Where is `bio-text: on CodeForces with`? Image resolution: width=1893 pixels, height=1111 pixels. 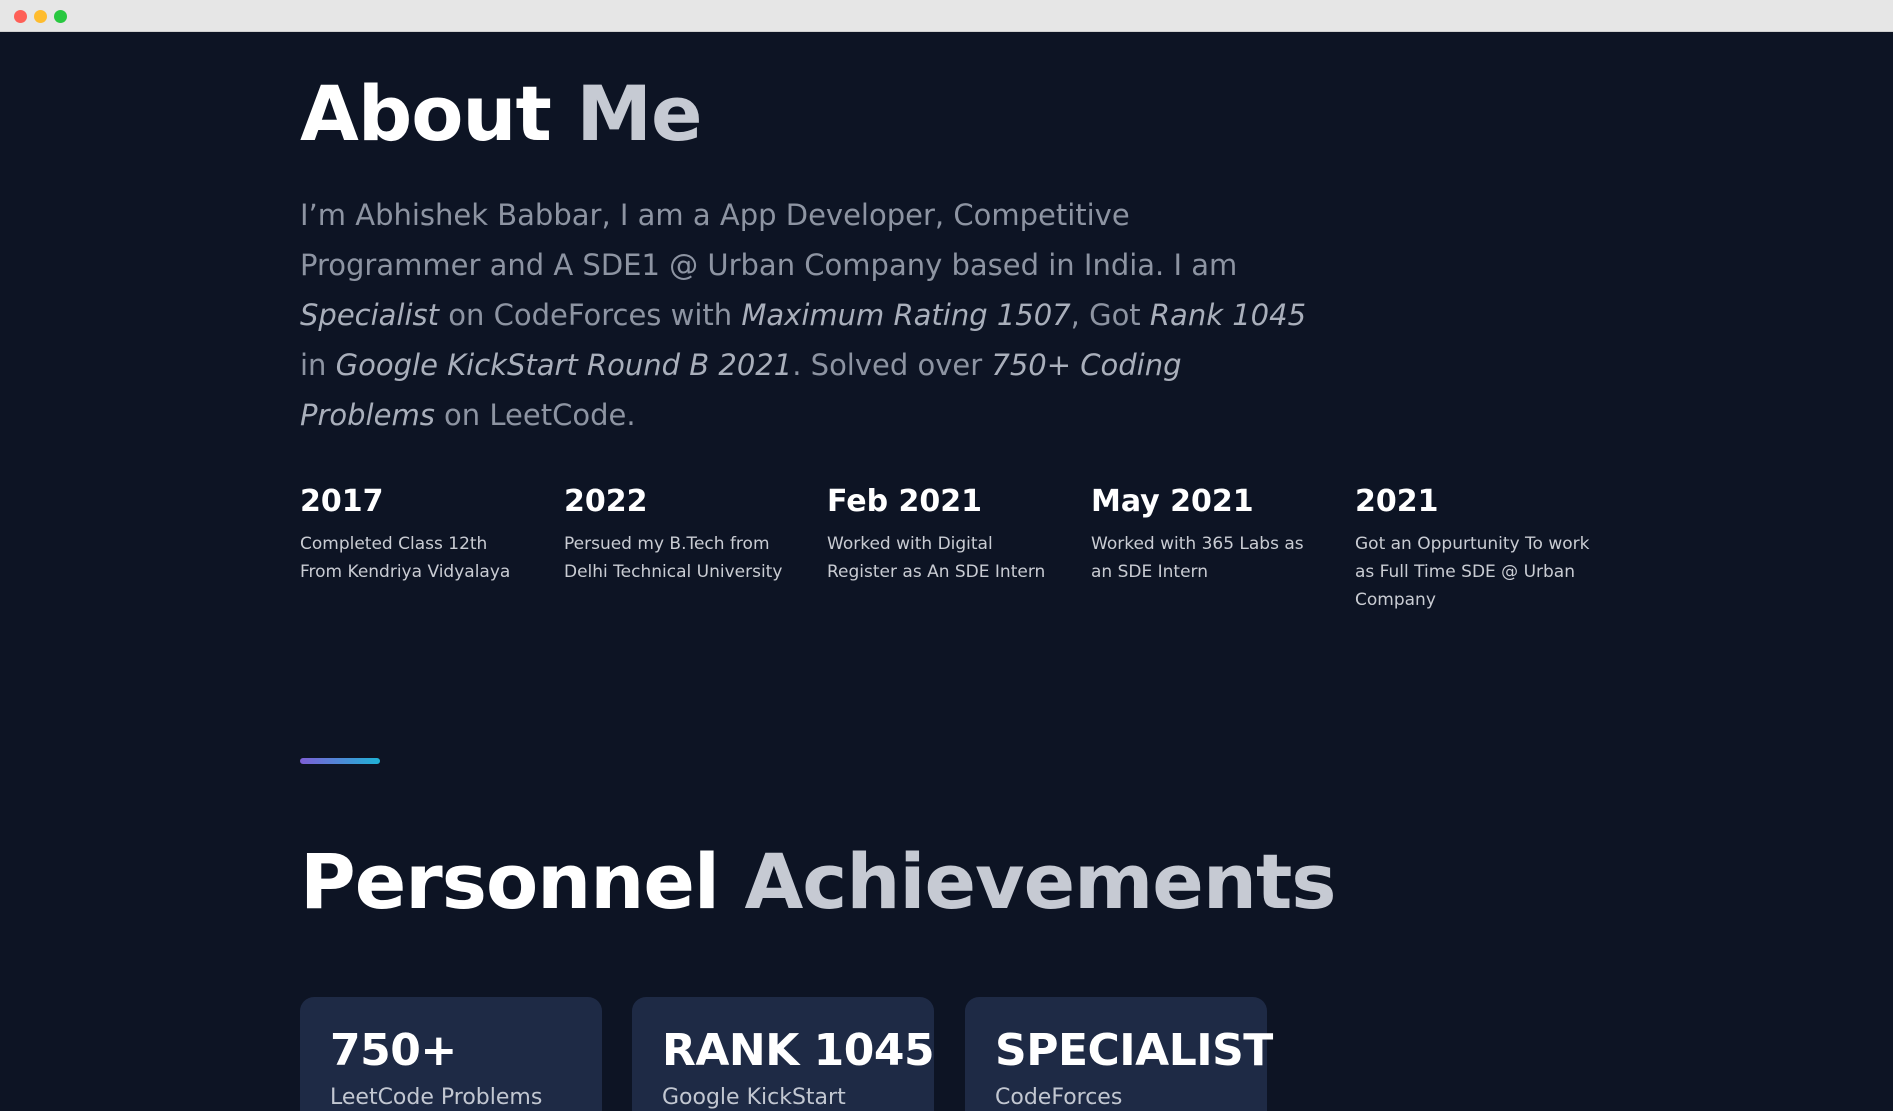 bio-text: on CodeForces with is located at coordinates (590, 315).